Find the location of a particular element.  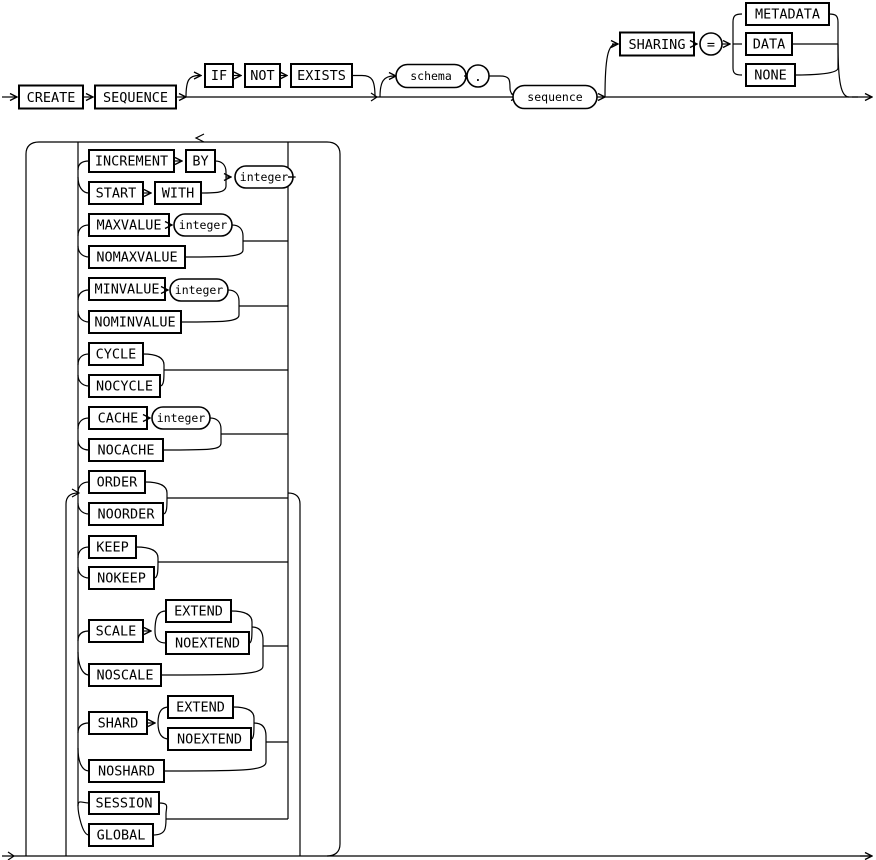

nonterminal-integer-minvalue-label: integer is located at coordinates (199, 290).